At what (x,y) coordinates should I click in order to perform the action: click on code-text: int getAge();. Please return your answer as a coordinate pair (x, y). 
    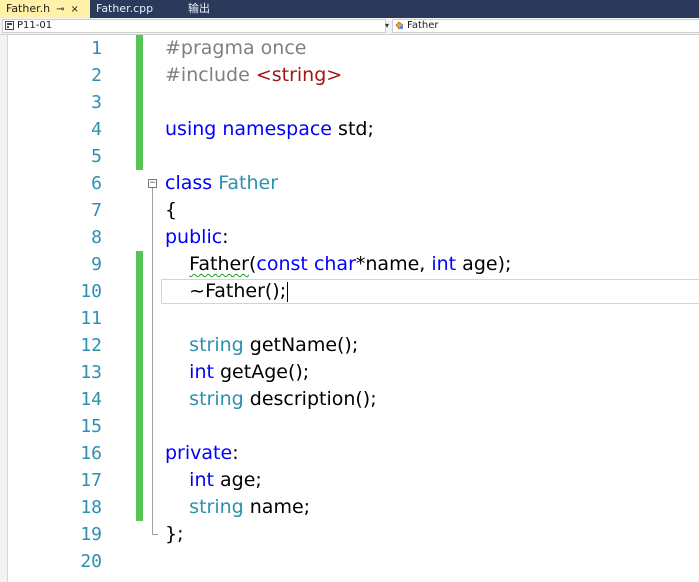
    Looking at the image, I should click on (237, 372).